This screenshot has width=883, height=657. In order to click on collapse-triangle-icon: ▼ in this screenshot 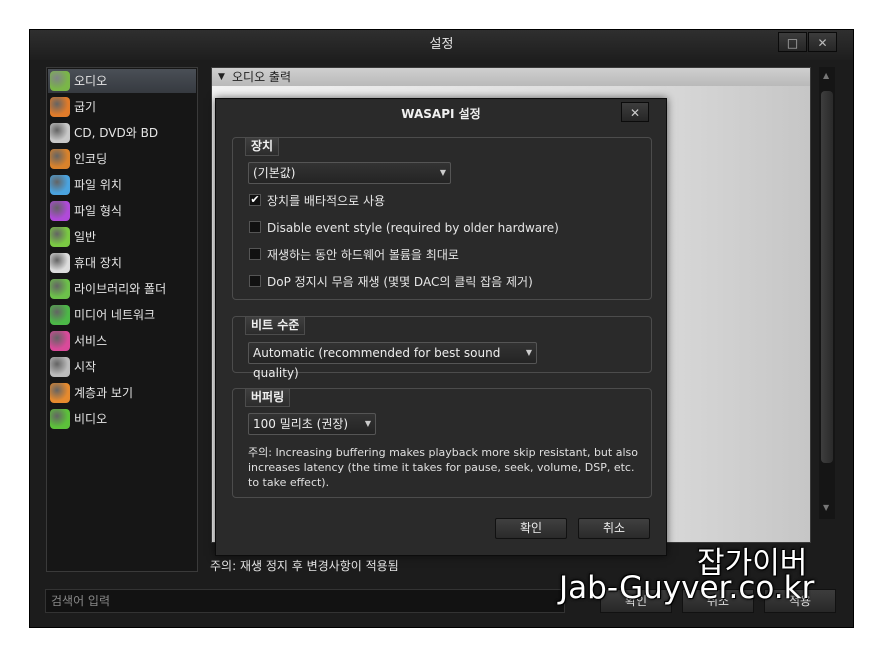, I will do `click(221, 77)`.